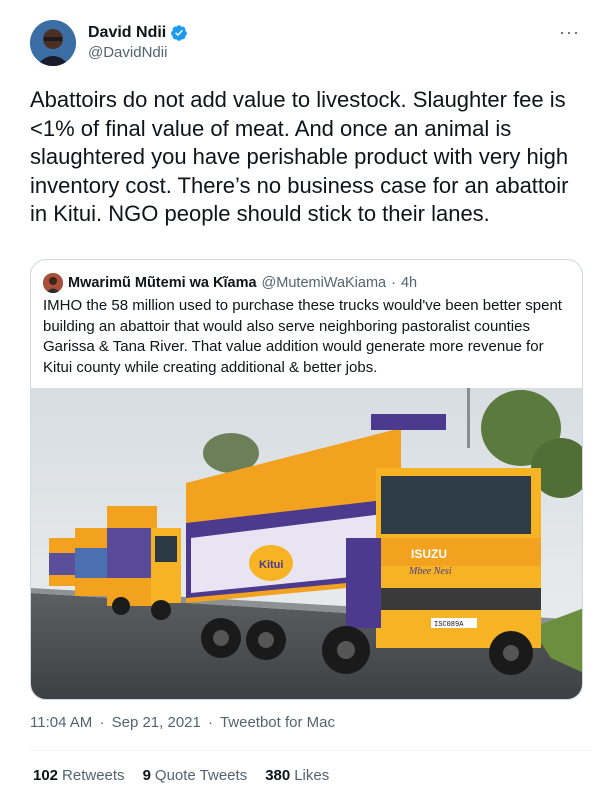 This screenshot has width=604, height=800. What do you see at coordinates (569, 32) in the screenshot?
I see `more-options-icon: ···` at bounding box center [569, 32].